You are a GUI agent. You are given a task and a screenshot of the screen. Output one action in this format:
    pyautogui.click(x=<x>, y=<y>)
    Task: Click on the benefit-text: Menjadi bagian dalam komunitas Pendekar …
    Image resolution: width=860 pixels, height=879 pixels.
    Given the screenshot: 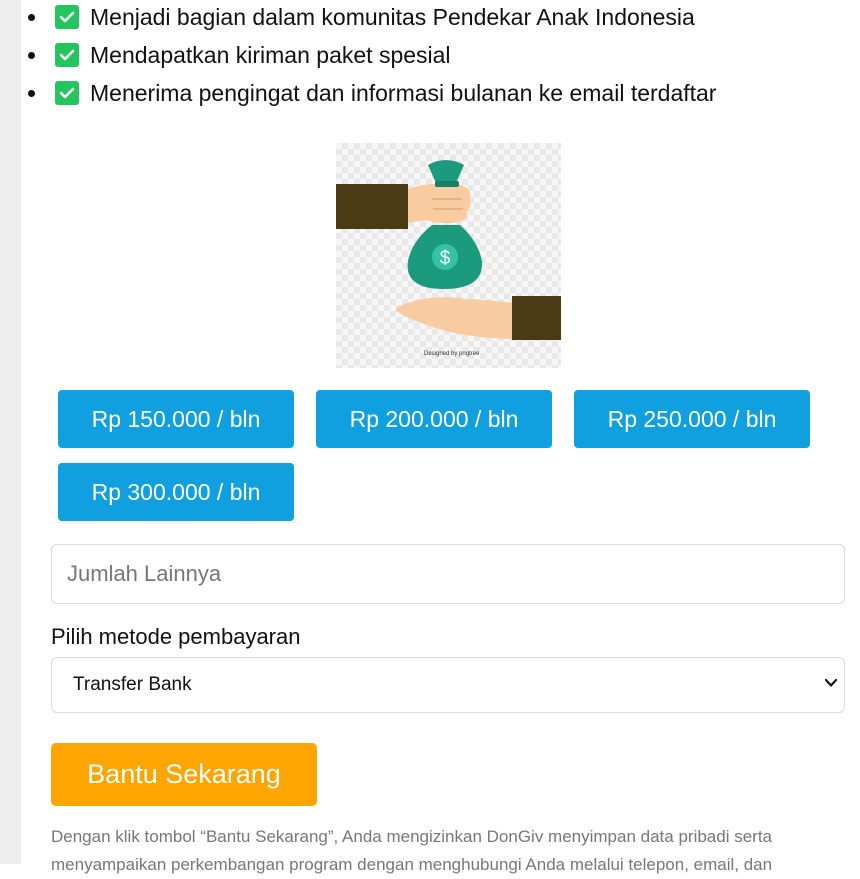 What is the action you would take?
    pyautogui.click(x=392, y=17)
    